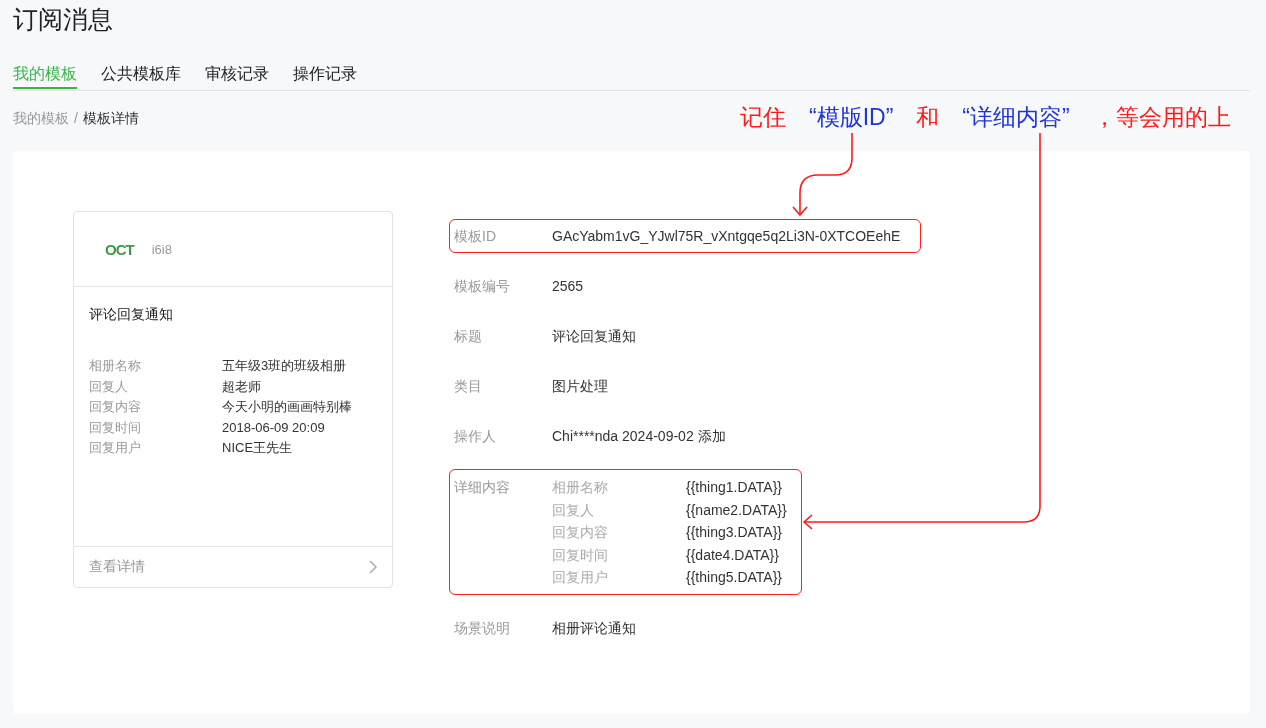 The image size is (1266, 728). Describe the element at coordinates (475, 436) in the screenshot. I see `detail-label: 操作人` at that location.